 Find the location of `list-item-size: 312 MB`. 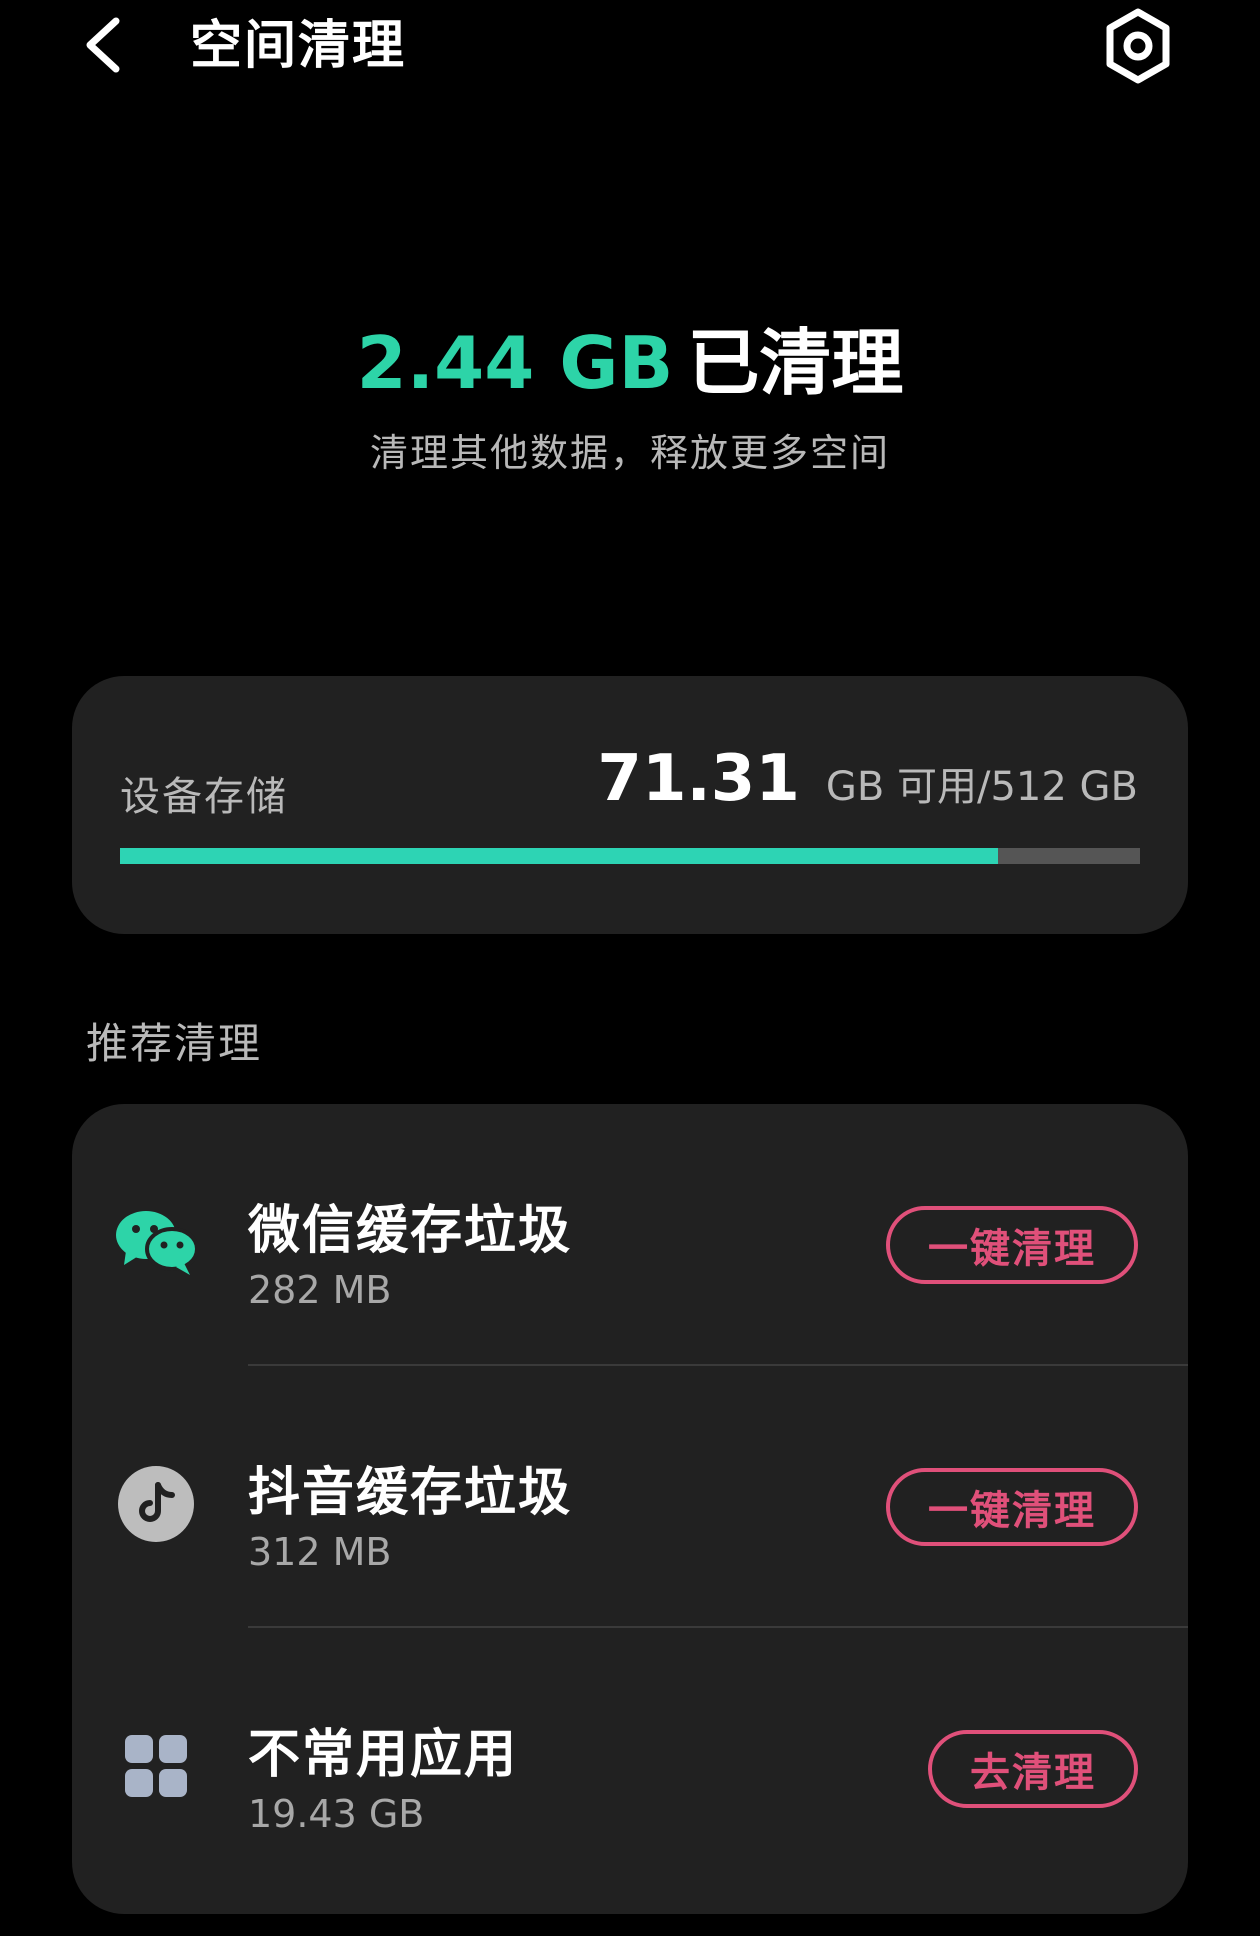

list-item-size: 312 MB is located at coordinates (320, 1552).